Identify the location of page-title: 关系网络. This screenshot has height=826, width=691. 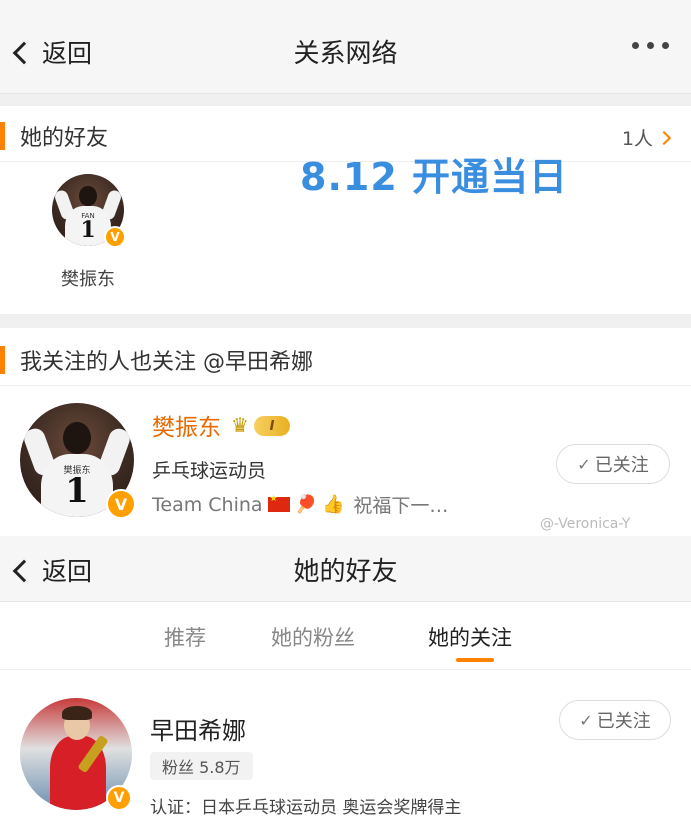
(345, 54).